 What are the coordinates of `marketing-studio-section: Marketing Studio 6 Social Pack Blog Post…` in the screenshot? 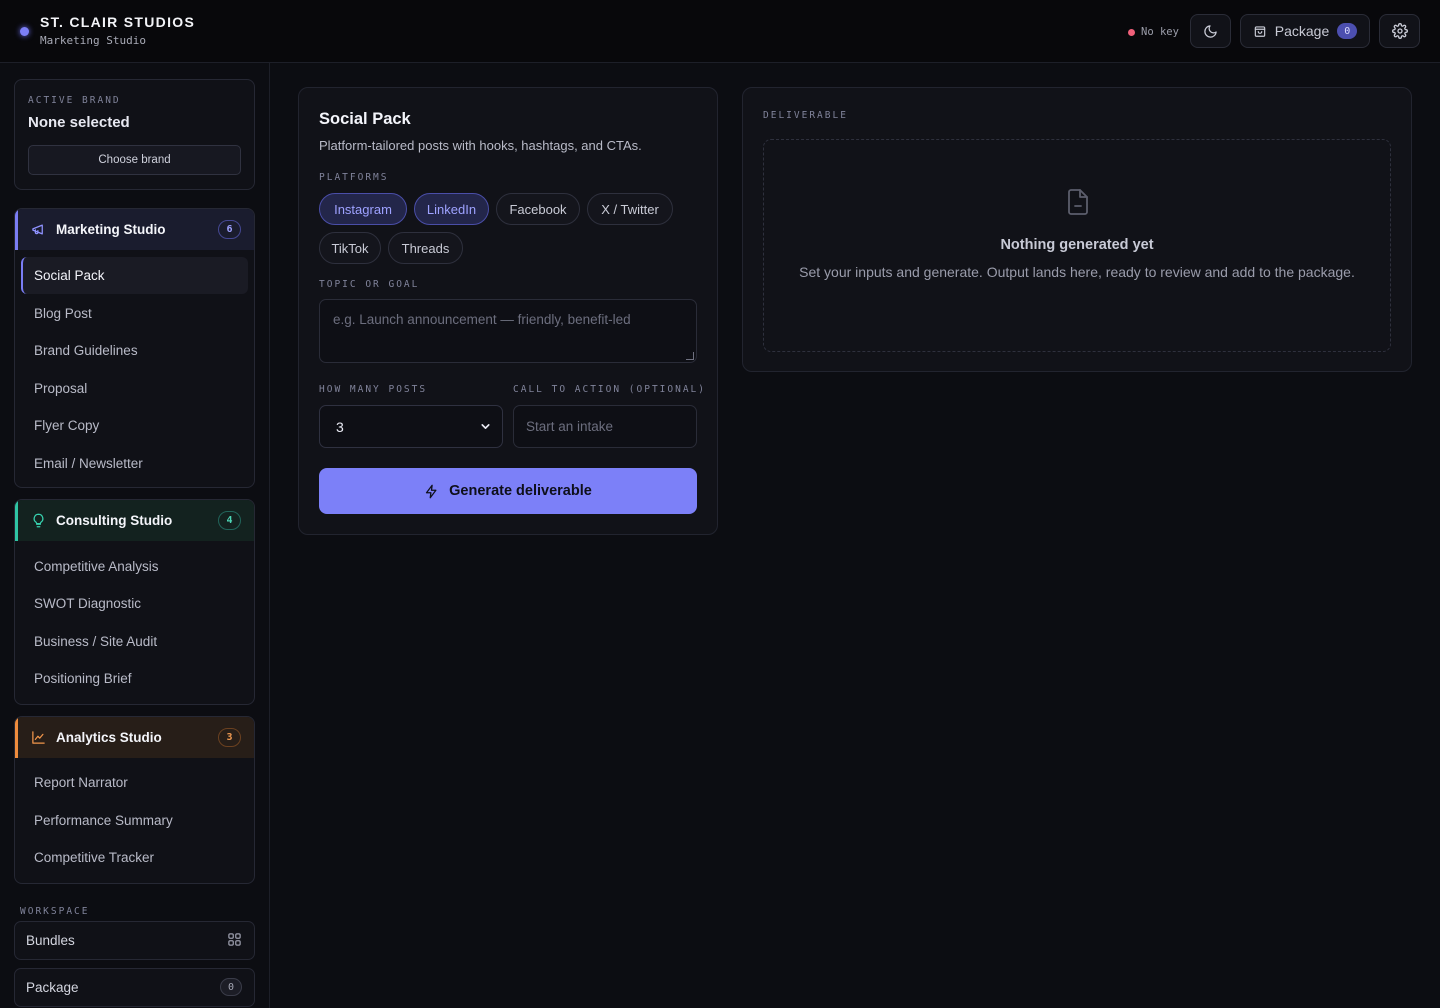 It's located at (134, 348).